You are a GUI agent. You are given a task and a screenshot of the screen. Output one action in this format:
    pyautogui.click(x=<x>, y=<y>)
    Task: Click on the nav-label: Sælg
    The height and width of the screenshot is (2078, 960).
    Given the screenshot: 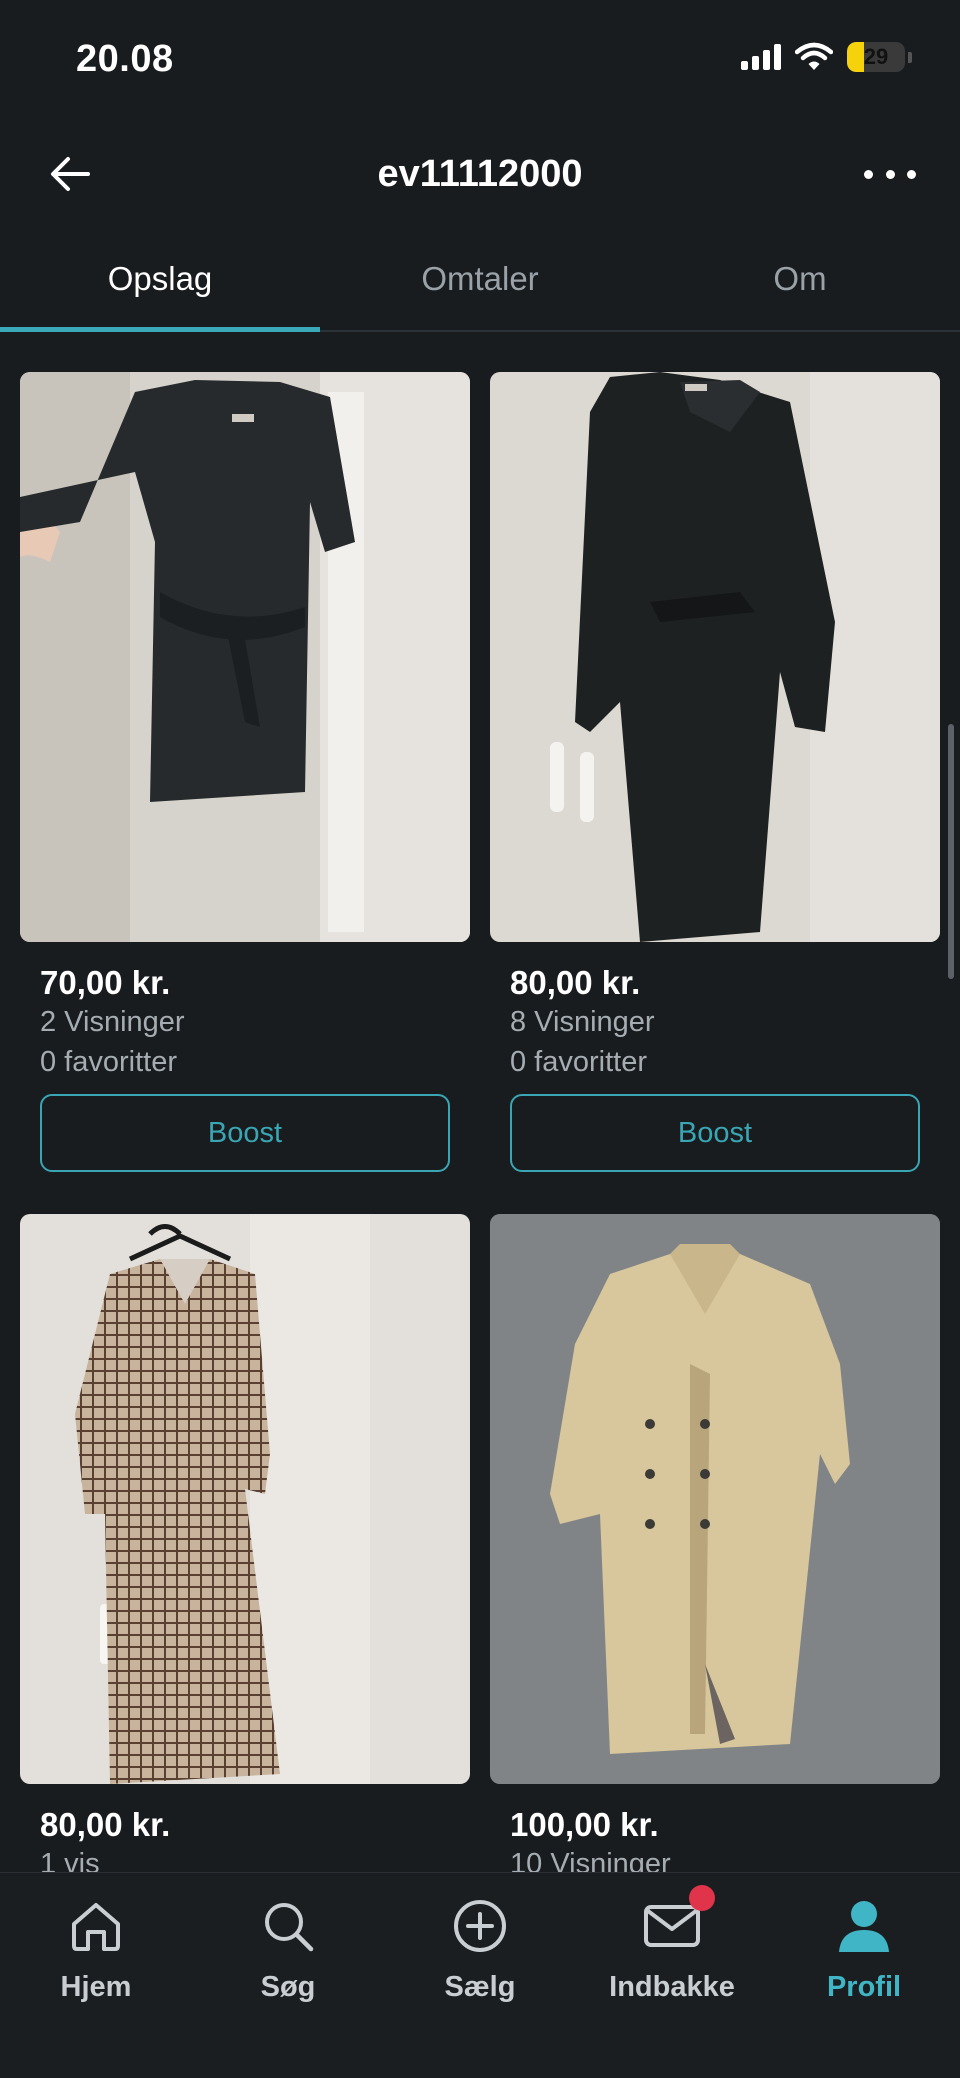 What is the action you would take?
    pyautogui.click(x=480, y=1987)
    